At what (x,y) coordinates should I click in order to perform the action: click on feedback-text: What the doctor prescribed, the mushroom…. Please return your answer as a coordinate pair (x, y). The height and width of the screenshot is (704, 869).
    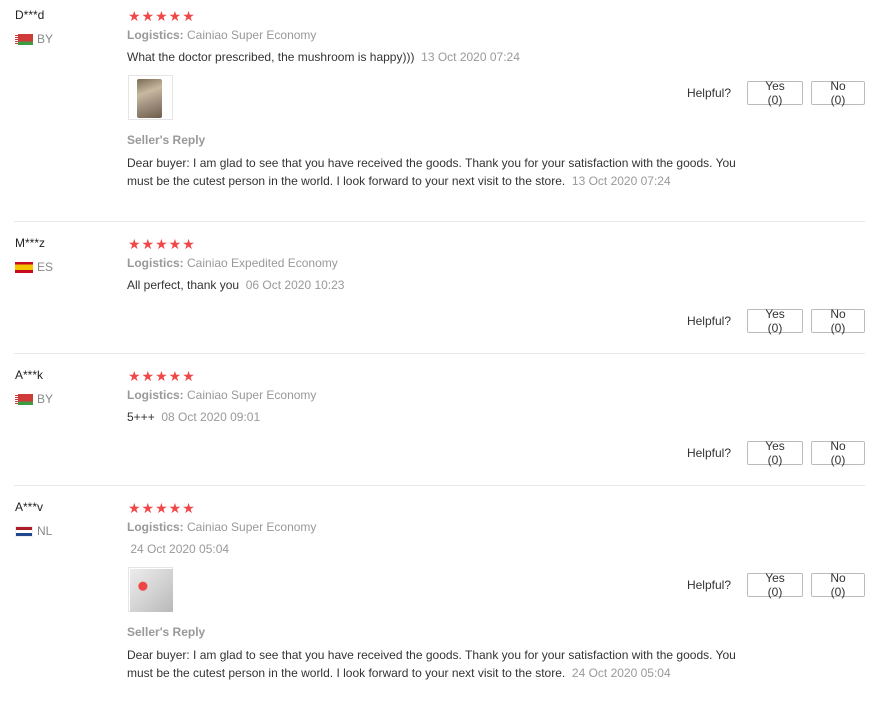
    Looking at the image, I should click on (323, 57).